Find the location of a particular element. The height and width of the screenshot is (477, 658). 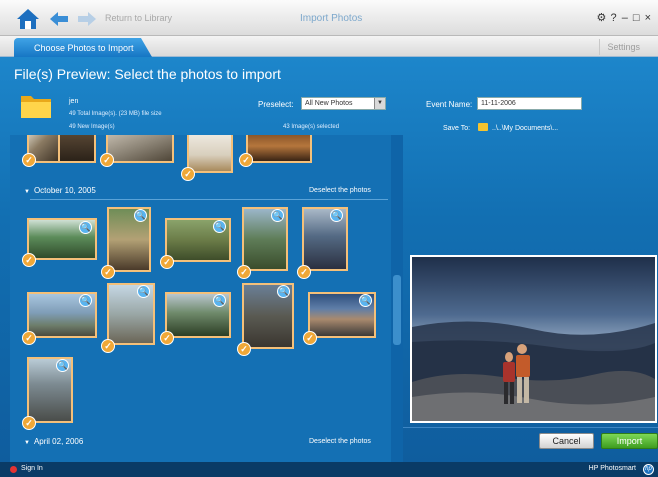

preview-image is located at coordinates (533, 339).